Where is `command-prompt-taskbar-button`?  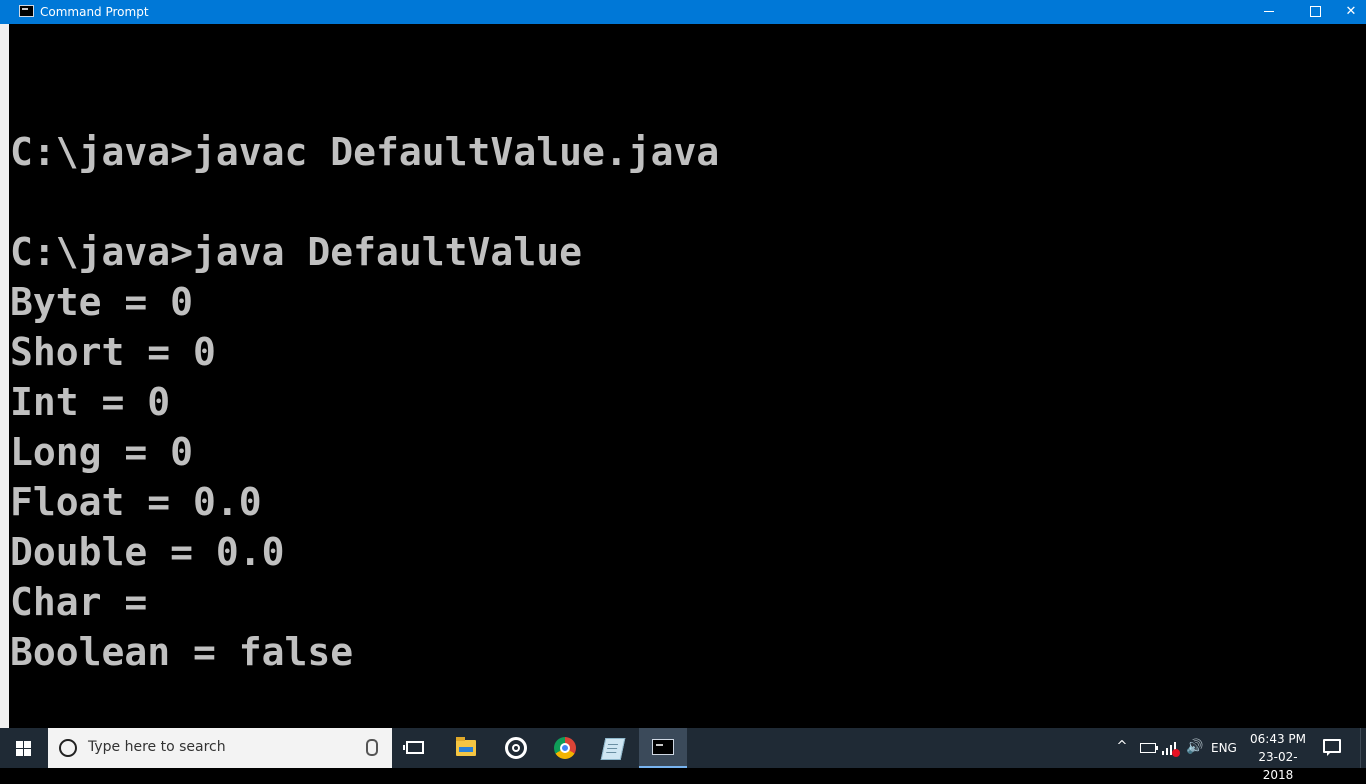 command-prompt-taskbar-button is located at coordinates (663, 748).